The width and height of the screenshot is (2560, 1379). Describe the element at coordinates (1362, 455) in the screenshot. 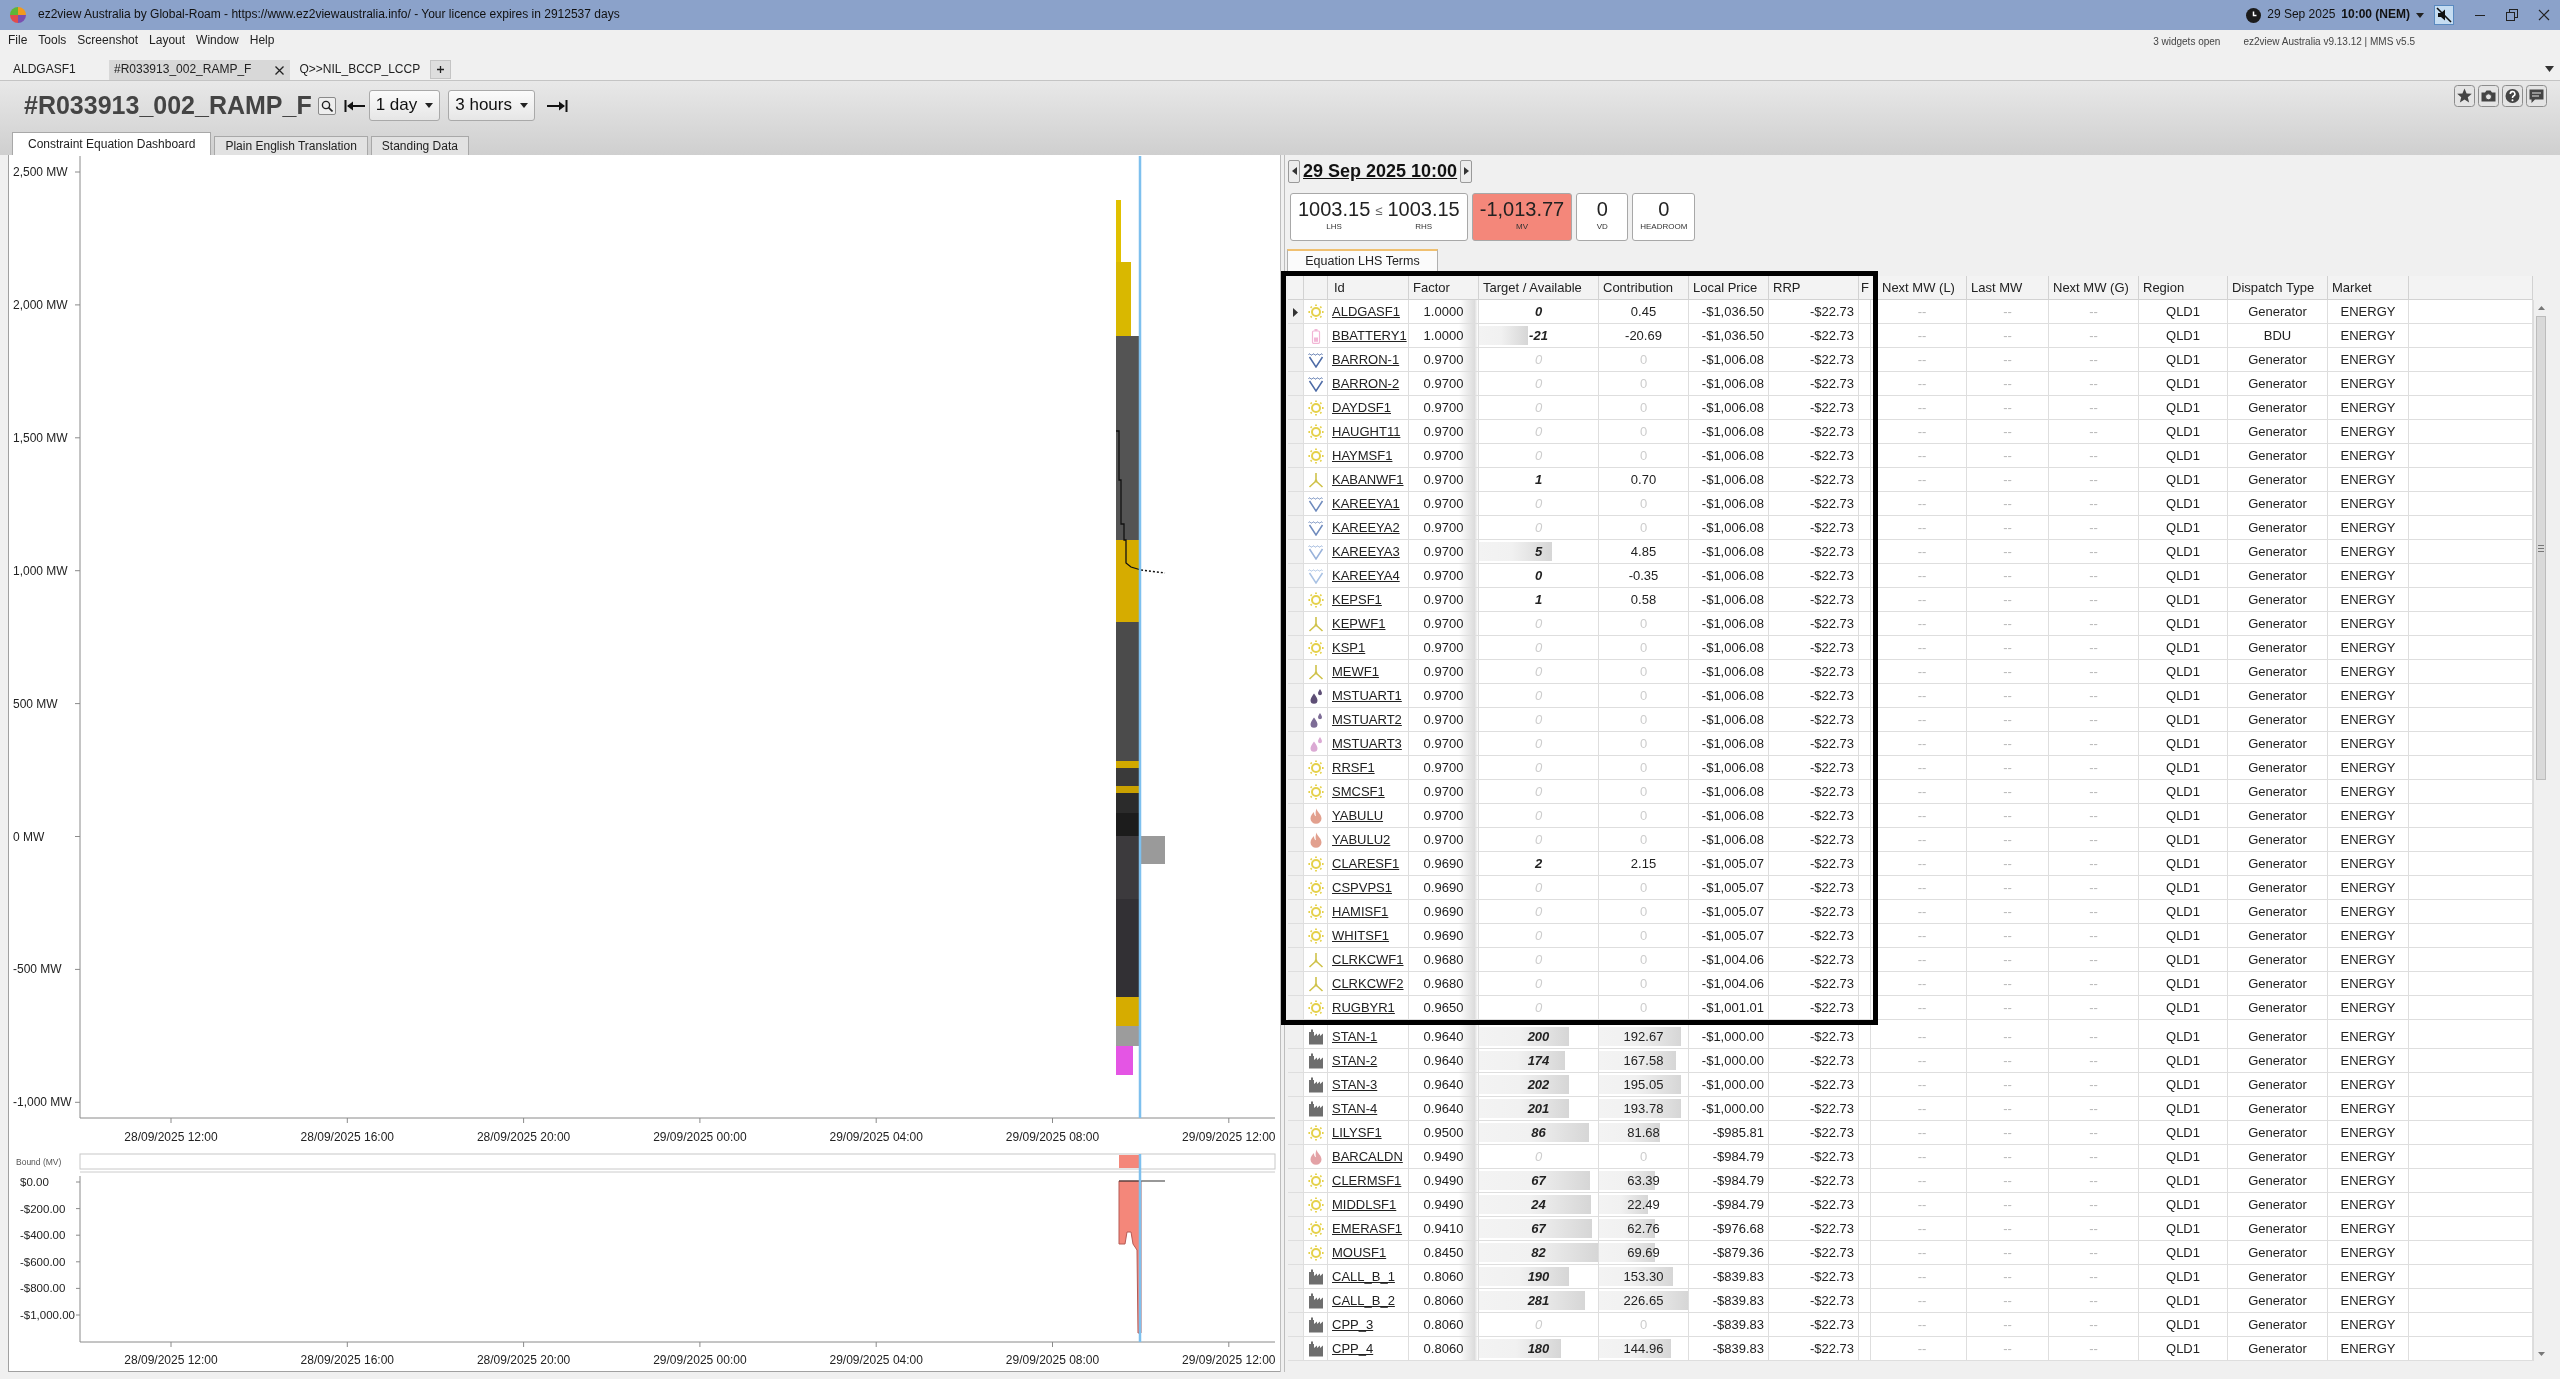

I see `unit-link: HAYMSF1` at that location.